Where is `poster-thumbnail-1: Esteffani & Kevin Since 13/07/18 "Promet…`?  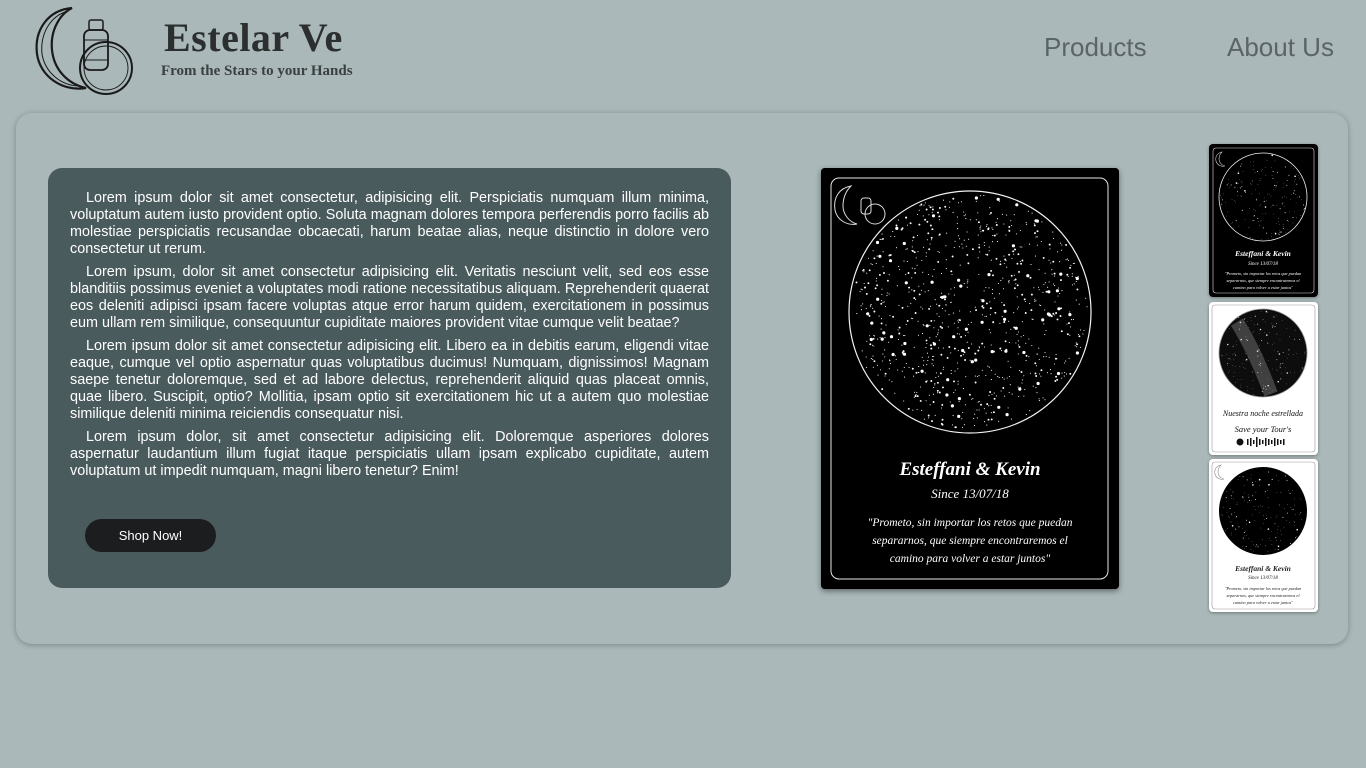
poster-thumbnail-1: Esteffani & Kevin Since 13/07/18 "Promet… is located at coordinates (1263, 220).